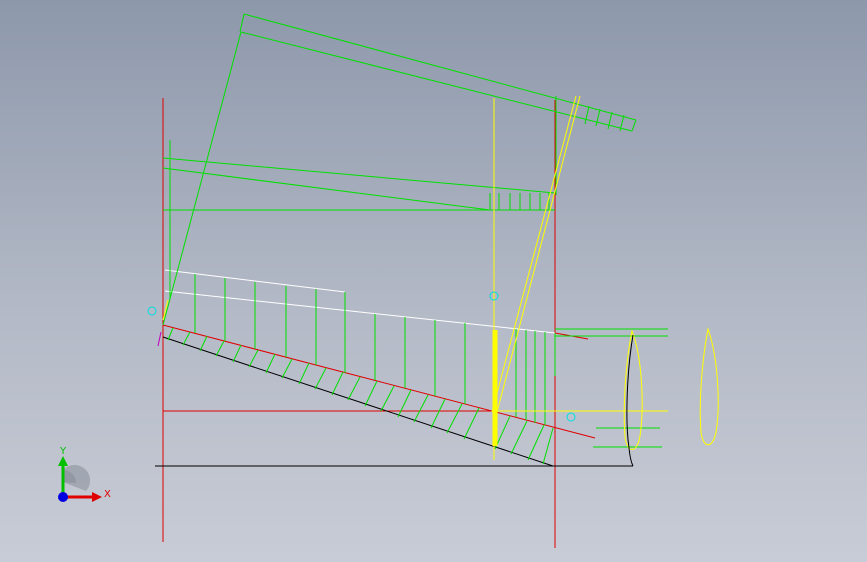  What do you see at coordinates (360, 312) in the screenshot?
I see `white-upper-edge-b` at bounding box center [360, 312].